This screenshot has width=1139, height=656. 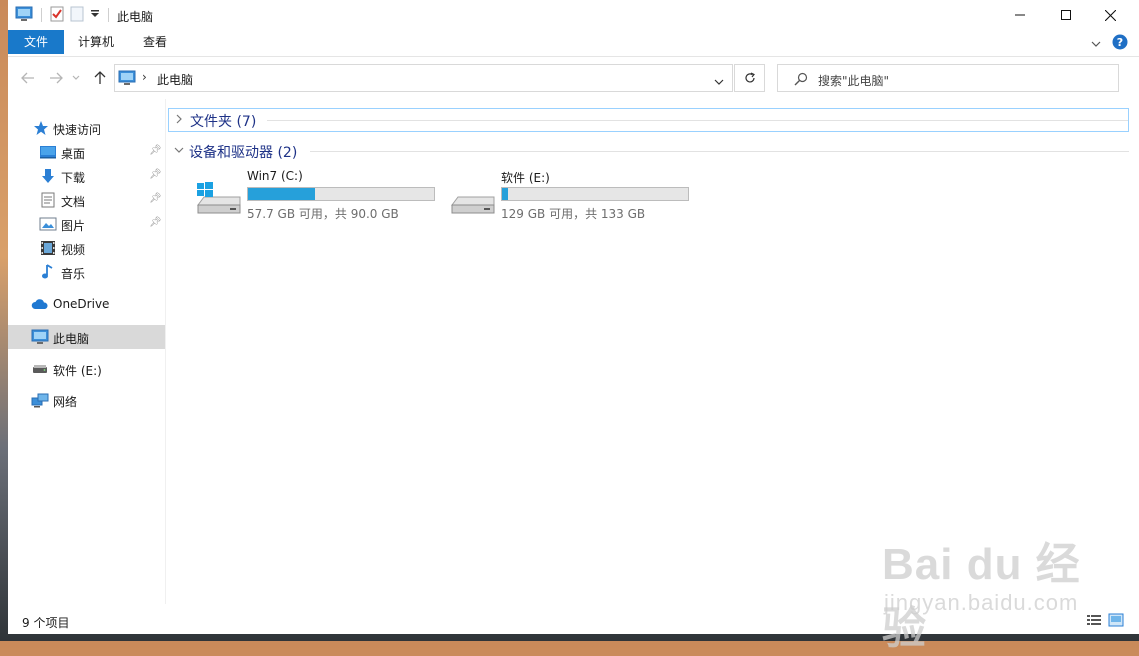 I want to click on star-icon, so click(x=41, y=128).